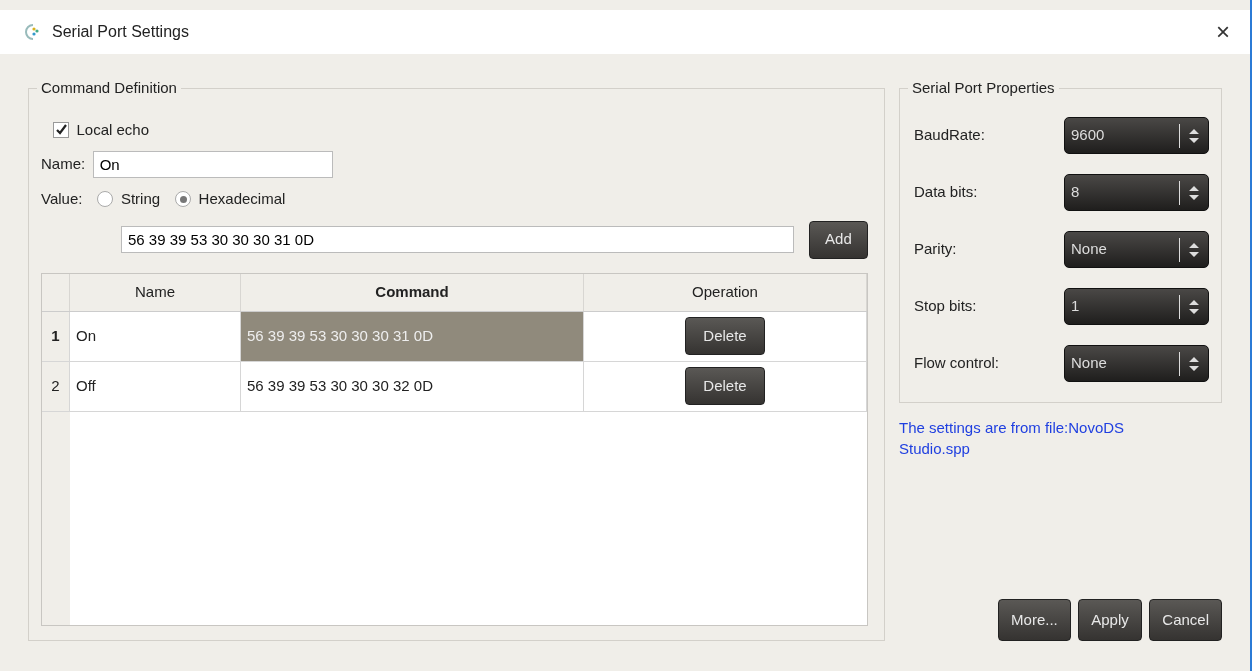 This screenshot has height=671, width=1256. Describe the element at coordinates (725, 292) in the screenshot. I see `column-header: Operation` at that location.